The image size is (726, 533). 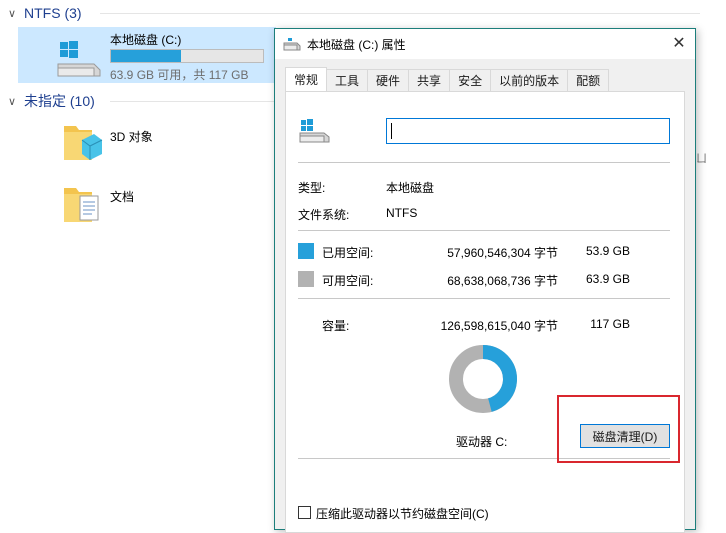 What do you see at coordinates (146, 40) in the screenshot?
I see `drive-name: 本地磁盘 (C:)` at bounding box center [146, 40].